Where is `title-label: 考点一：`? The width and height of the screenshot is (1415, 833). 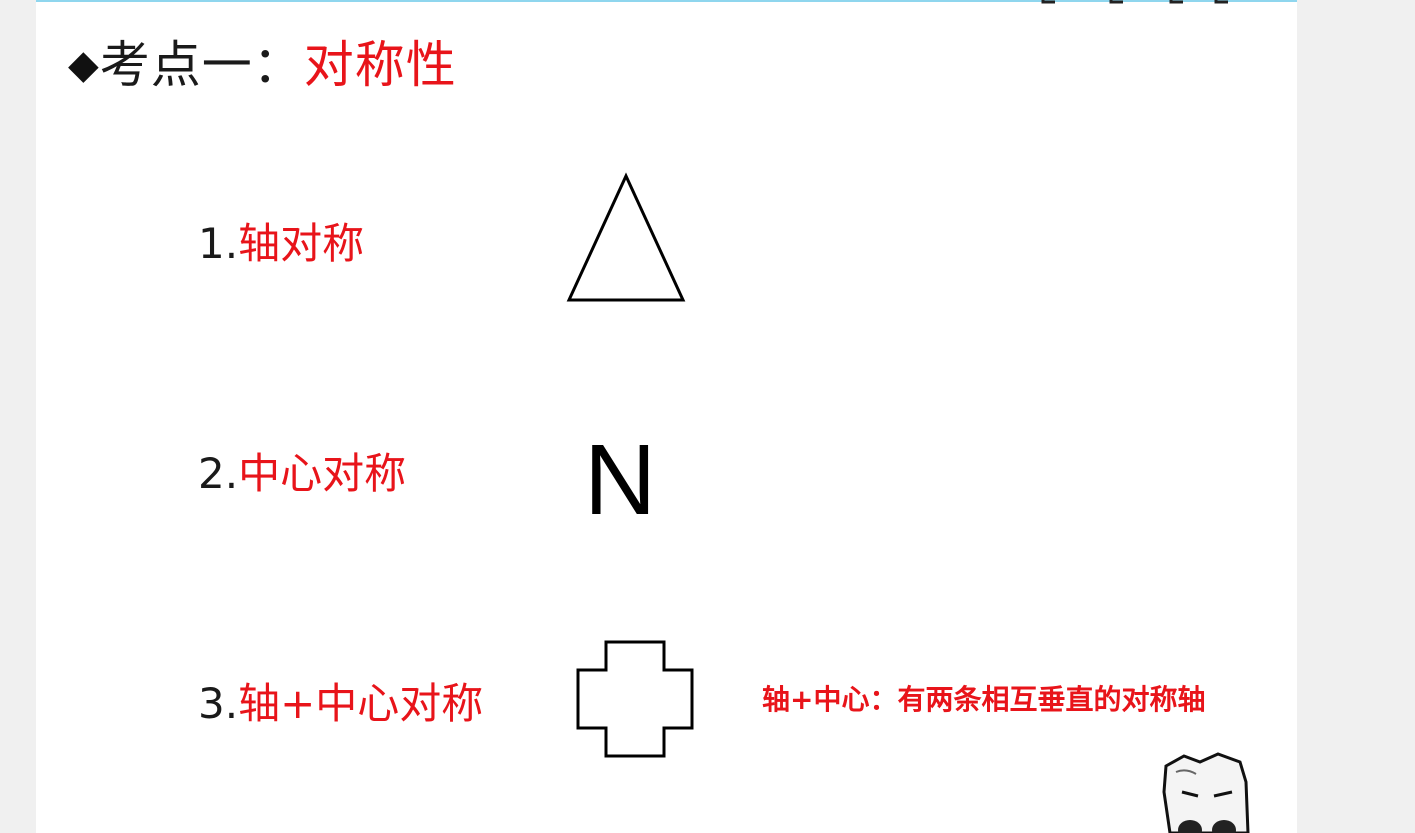
title-label: 考点一： is located at coordinates (201, 65).